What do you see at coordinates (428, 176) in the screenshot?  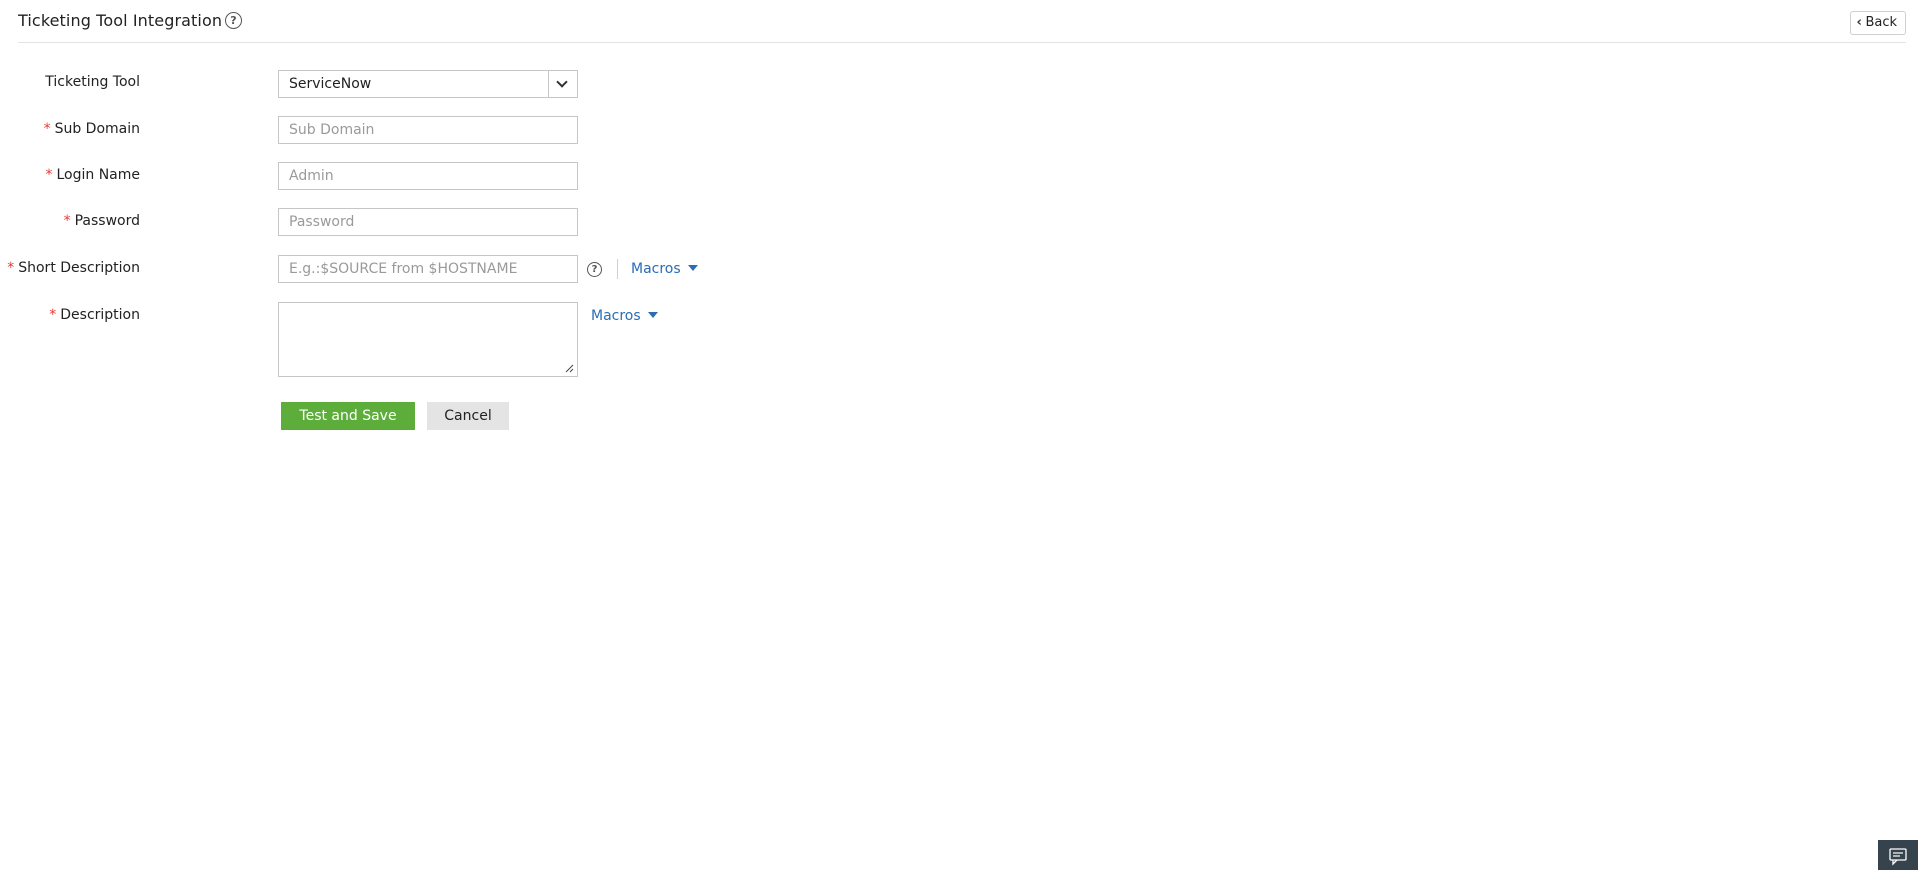 I see `login-name-input` at bounding box center [428, 176].